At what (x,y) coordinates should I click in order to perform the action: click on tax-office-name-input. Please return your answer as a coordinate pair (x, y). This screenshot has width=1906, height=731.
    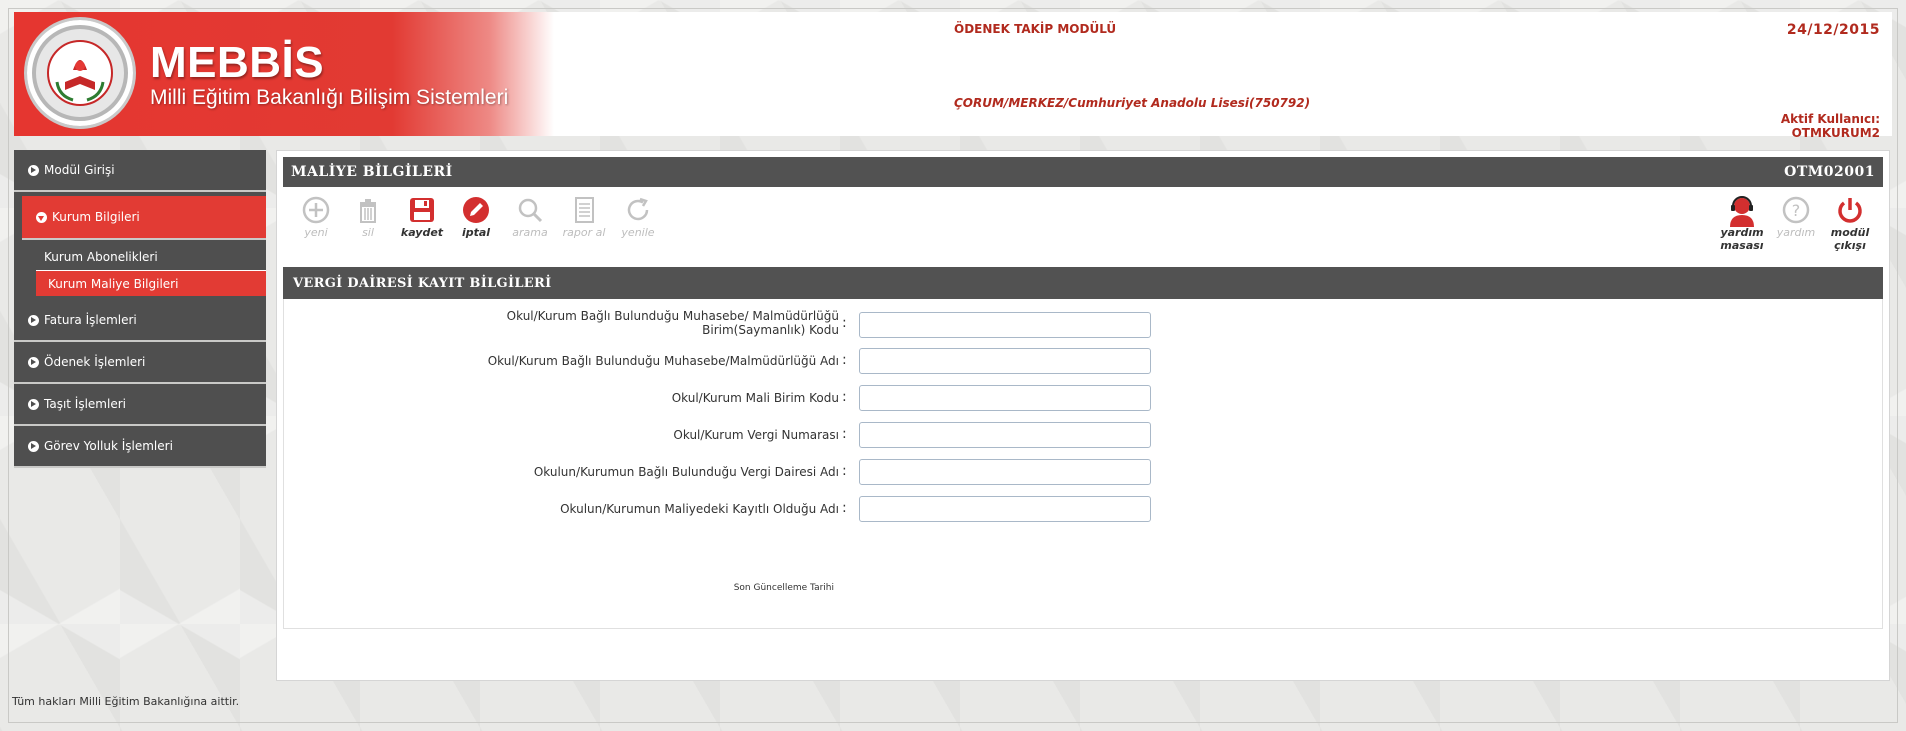
    Looking at the image, I should click on (1005, 472).